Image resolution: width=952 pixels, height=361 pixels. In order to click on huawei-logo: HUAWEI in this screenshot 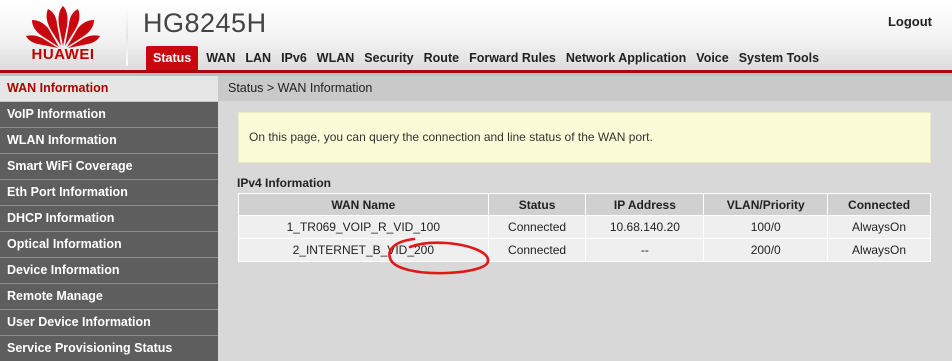, I will do `click(63, 35)`.